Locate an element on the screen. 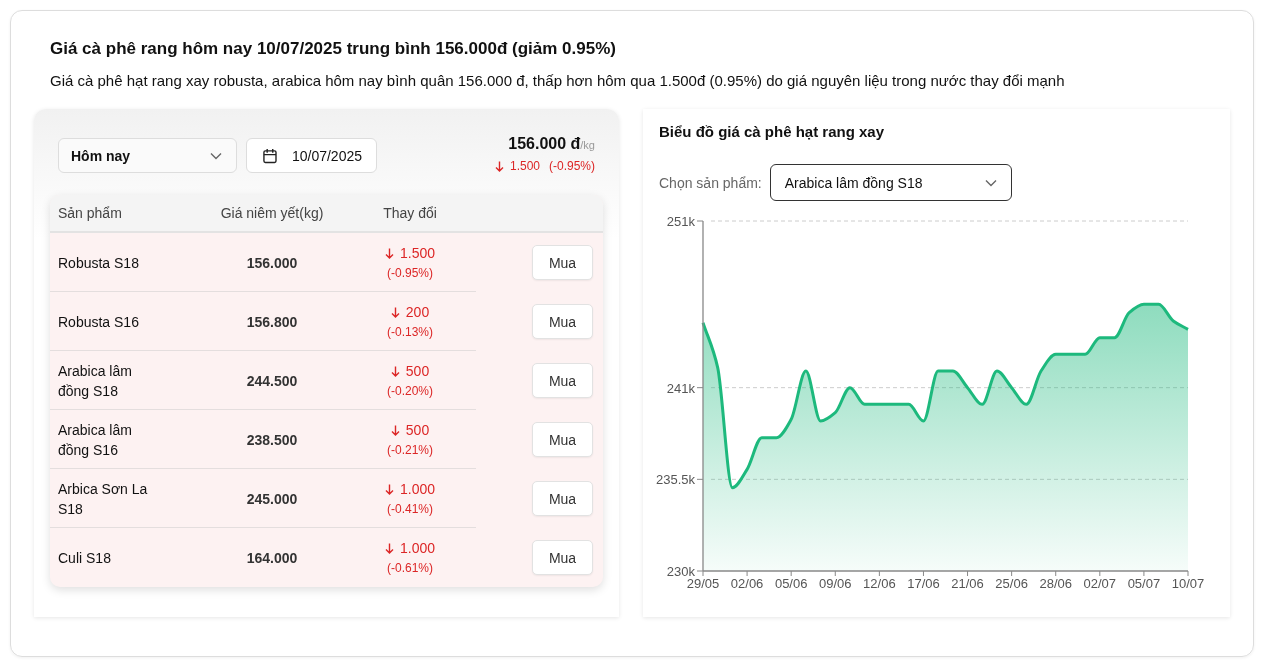 The image size is (1264, 669). change-value: 1.500 is located at coordinates (417, 253).